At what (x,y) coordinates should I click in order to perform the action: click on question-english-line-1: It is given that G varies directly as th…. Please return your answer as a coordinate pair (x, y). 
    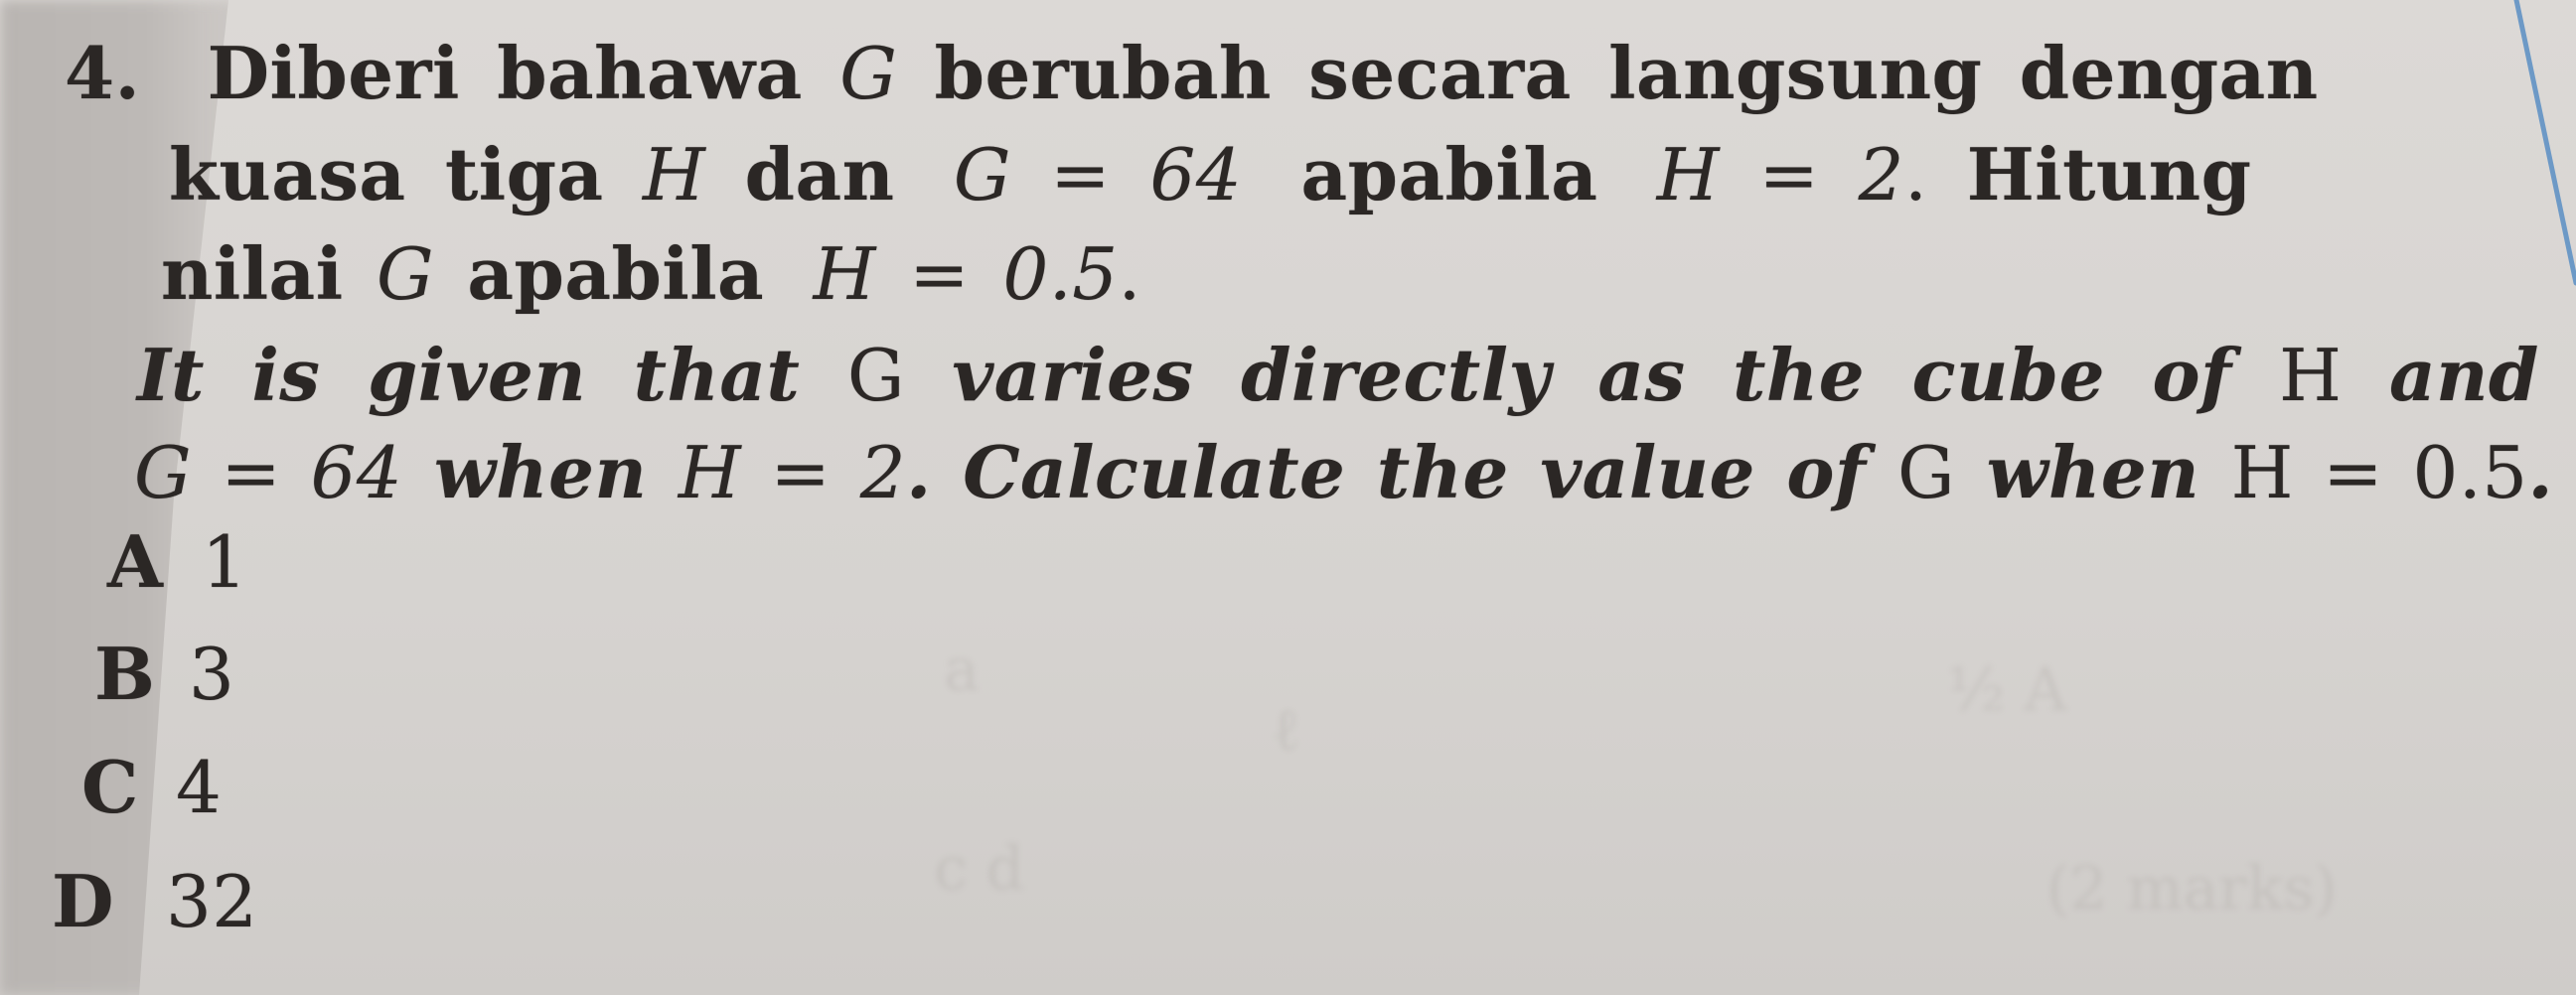
    Looking at the image, I should click on (1338, 375).